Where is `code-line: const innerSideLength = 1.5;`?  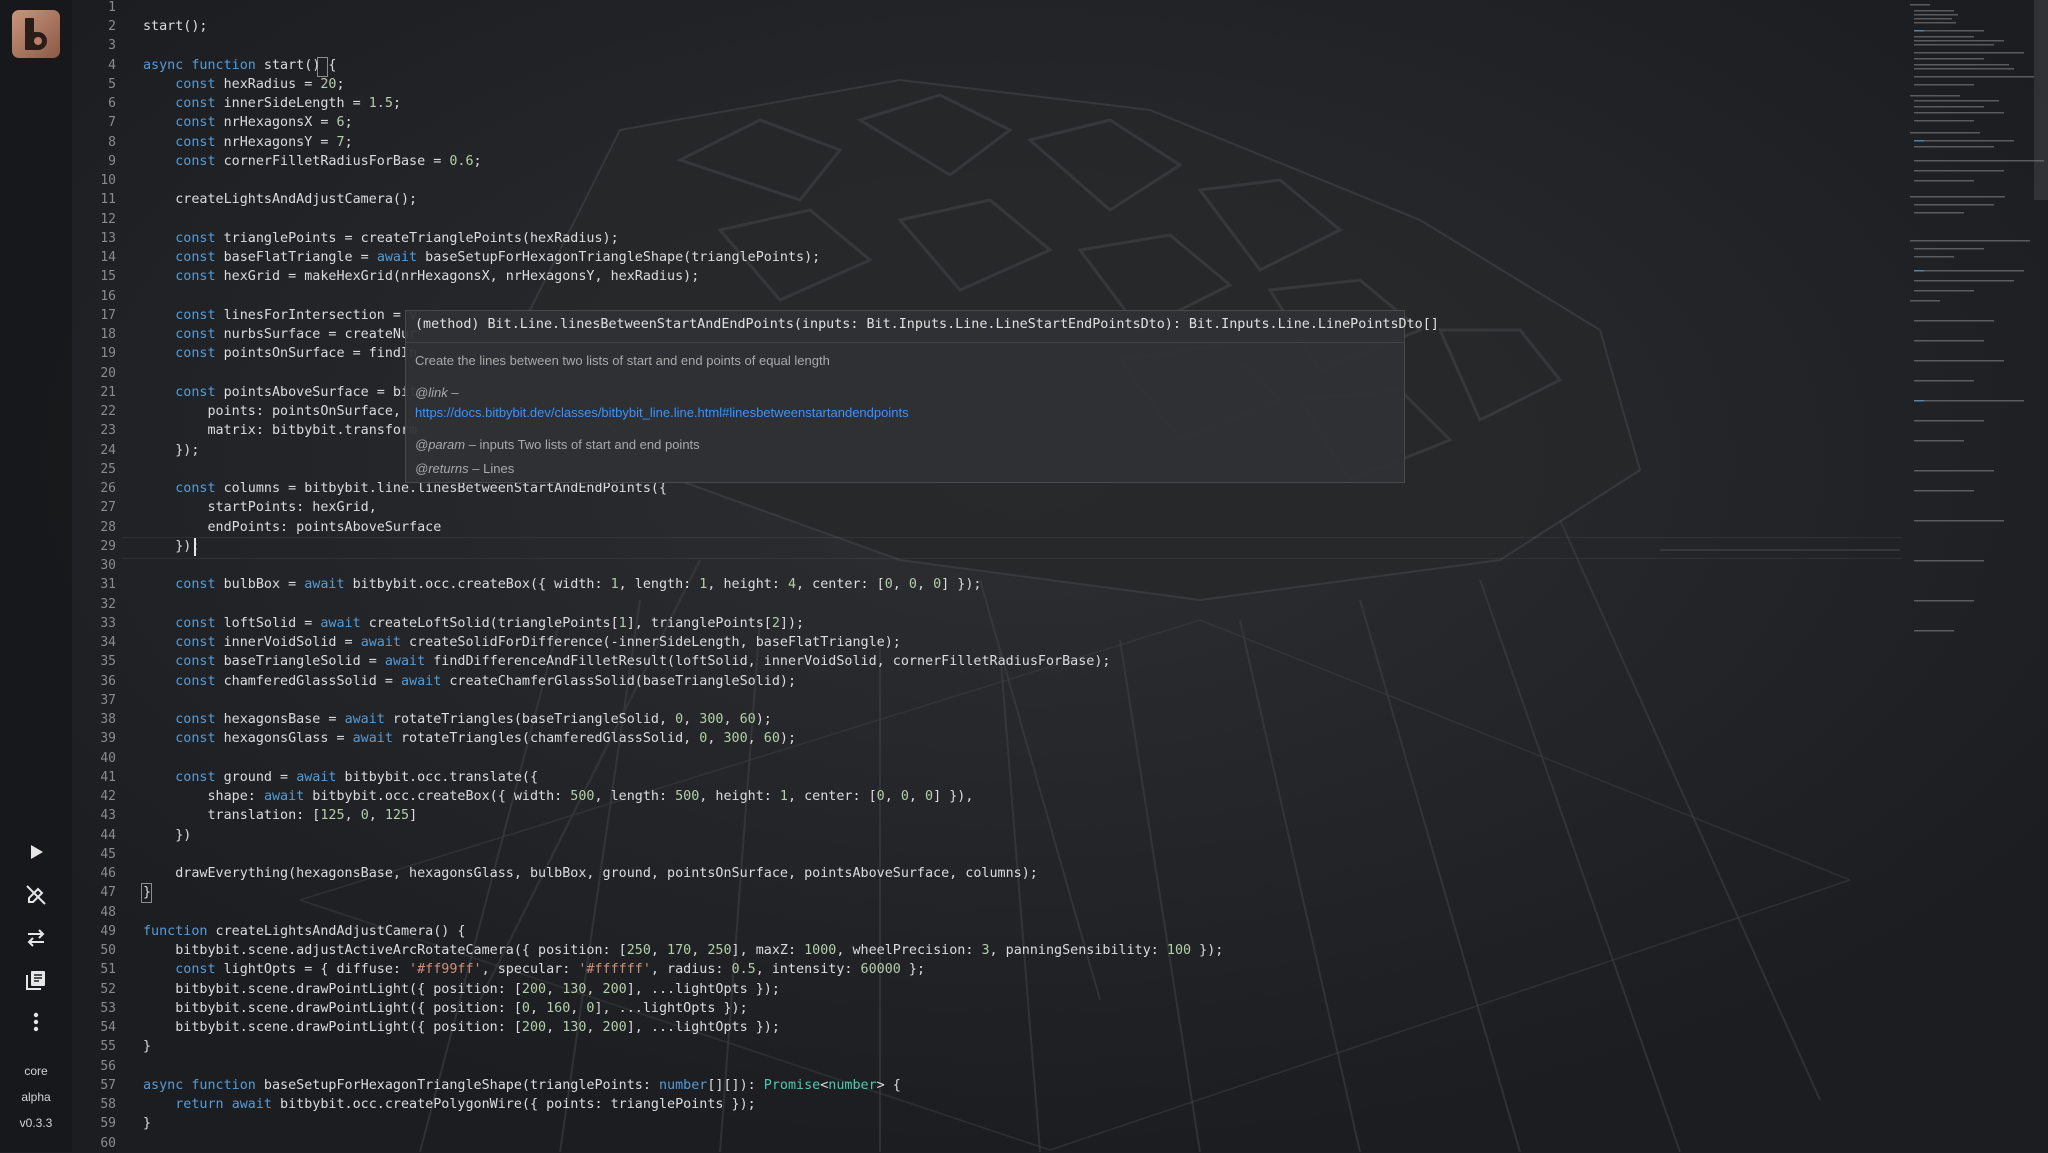 code-line: const innerSideLength = 1.5; is located at coordinates (272, 103).